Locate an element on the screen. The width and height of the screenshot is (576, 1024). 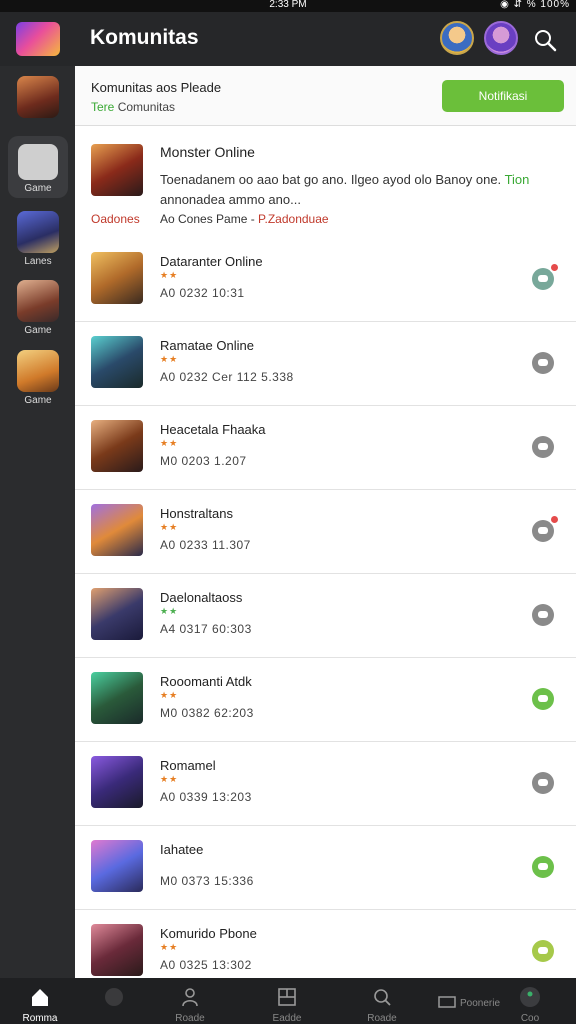
list-item: Komurido Pbone ★★ A0 0325 13:302 is located at coordinates (325, 944).